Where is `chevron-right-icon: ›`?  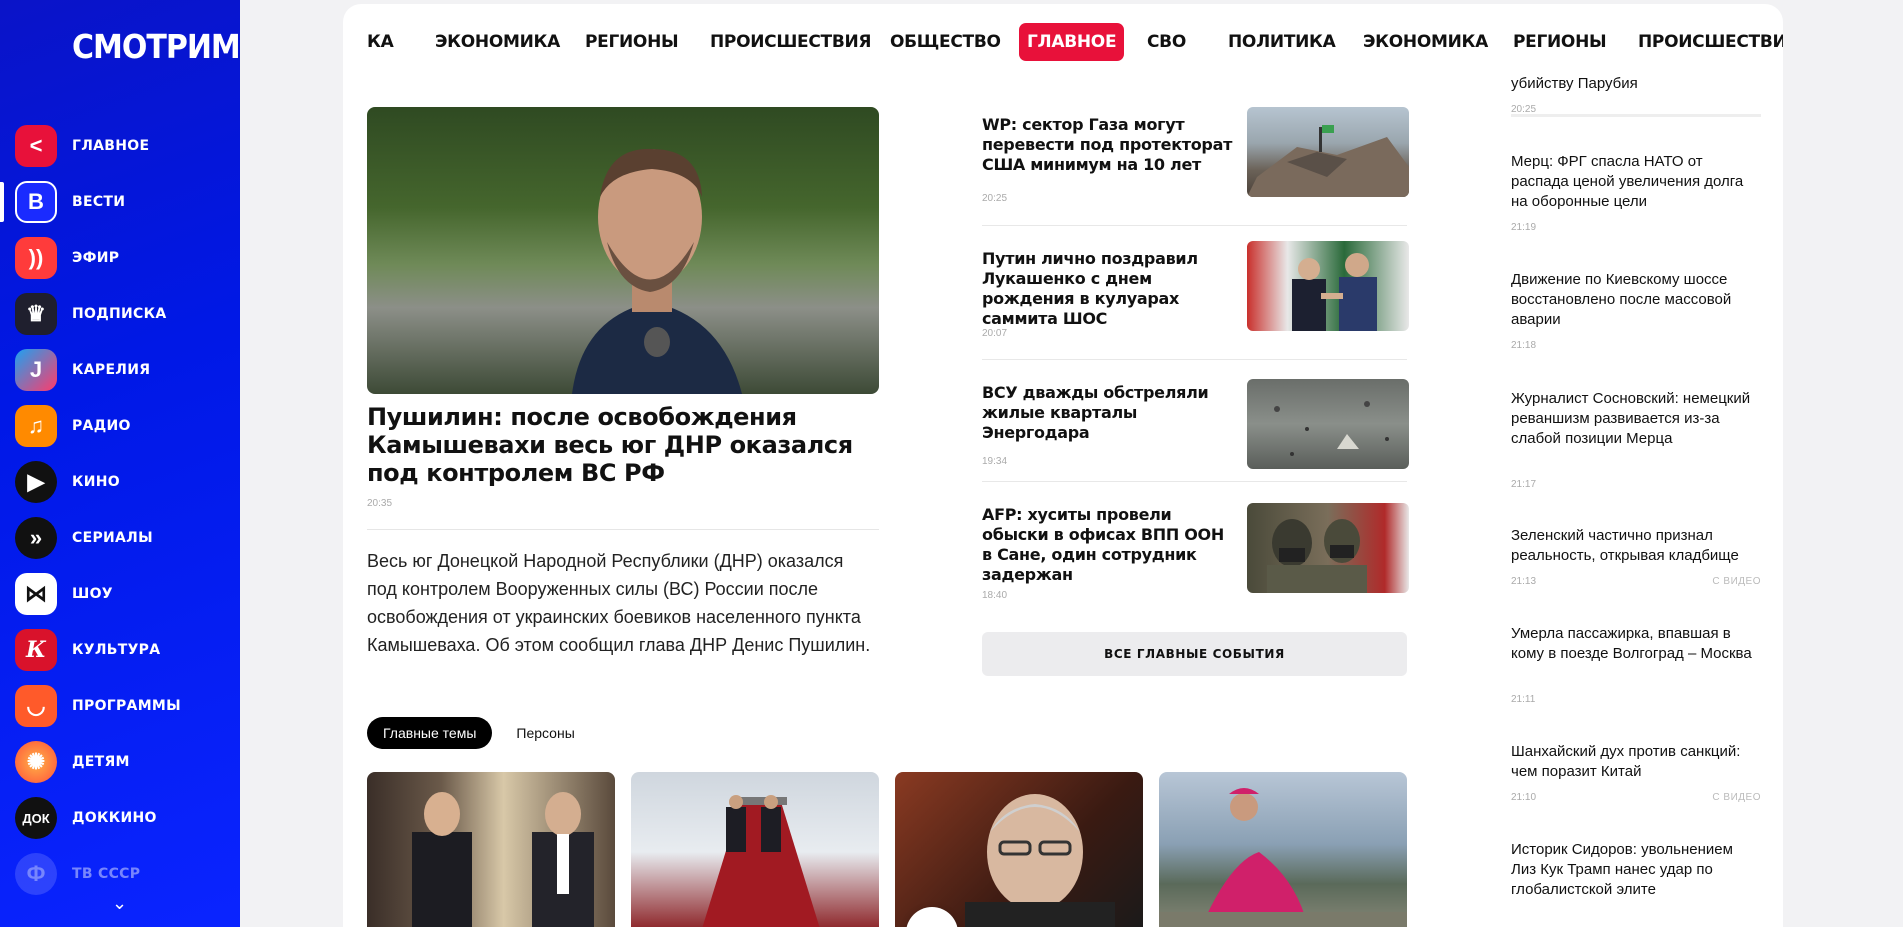 chevron-right-icon: › is located at coordinates (931, 923).